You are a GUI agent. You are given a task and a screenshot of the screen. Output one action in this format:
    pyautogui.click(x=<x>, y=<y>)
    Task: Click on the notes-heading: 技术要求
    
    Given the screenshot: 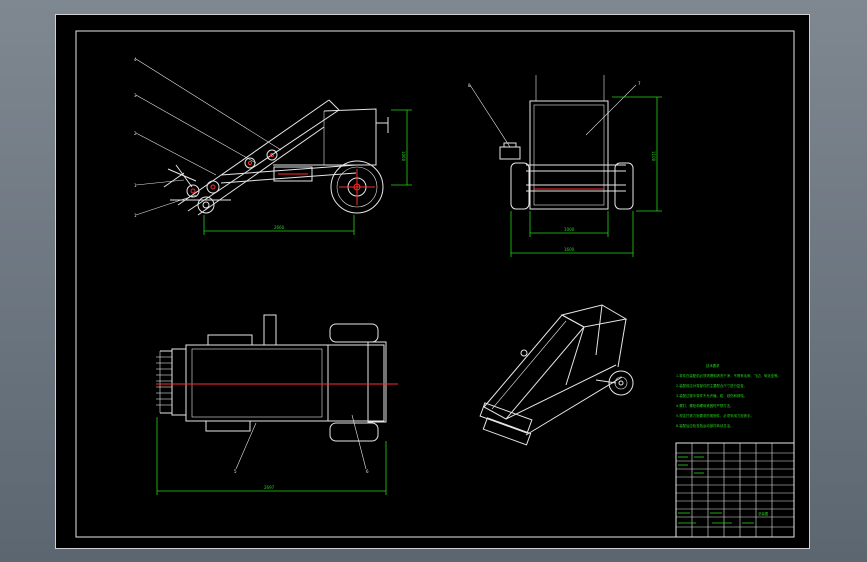 What is the action you would take?
    pyautogui.click(x=713, y=365)
    